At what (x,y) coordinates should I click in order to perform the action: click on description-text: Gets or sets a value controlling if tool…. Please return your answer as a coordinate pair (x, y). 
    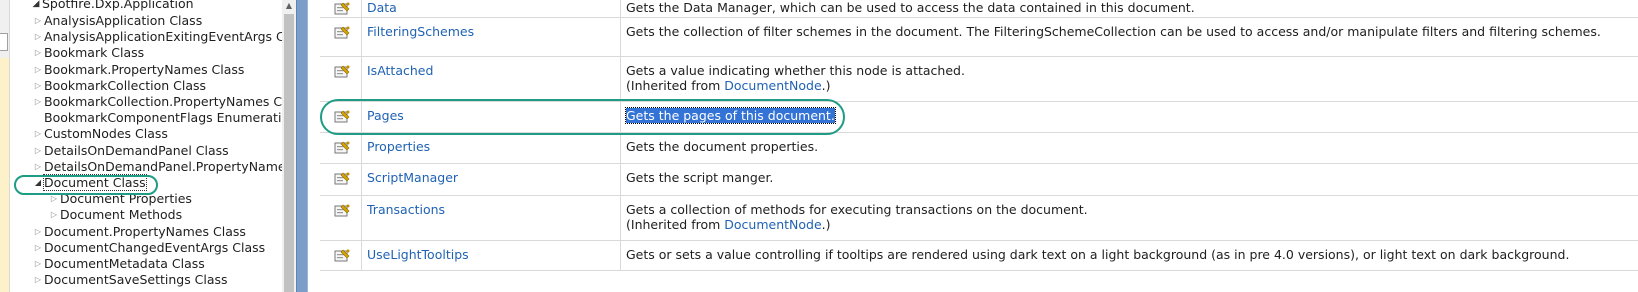
    Looking at the image, I should click on (1098, 254).